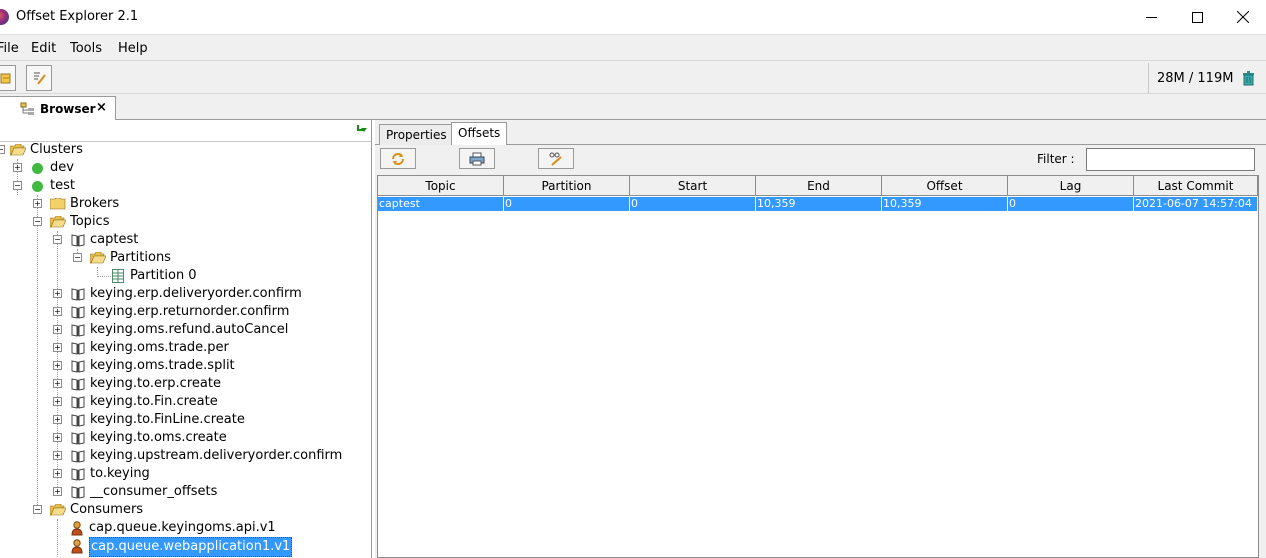 The height and width of the screenshot is (558, 1266). I want to click on tree-node-topic: + keying.oms.trade.split, so click(165, 366).